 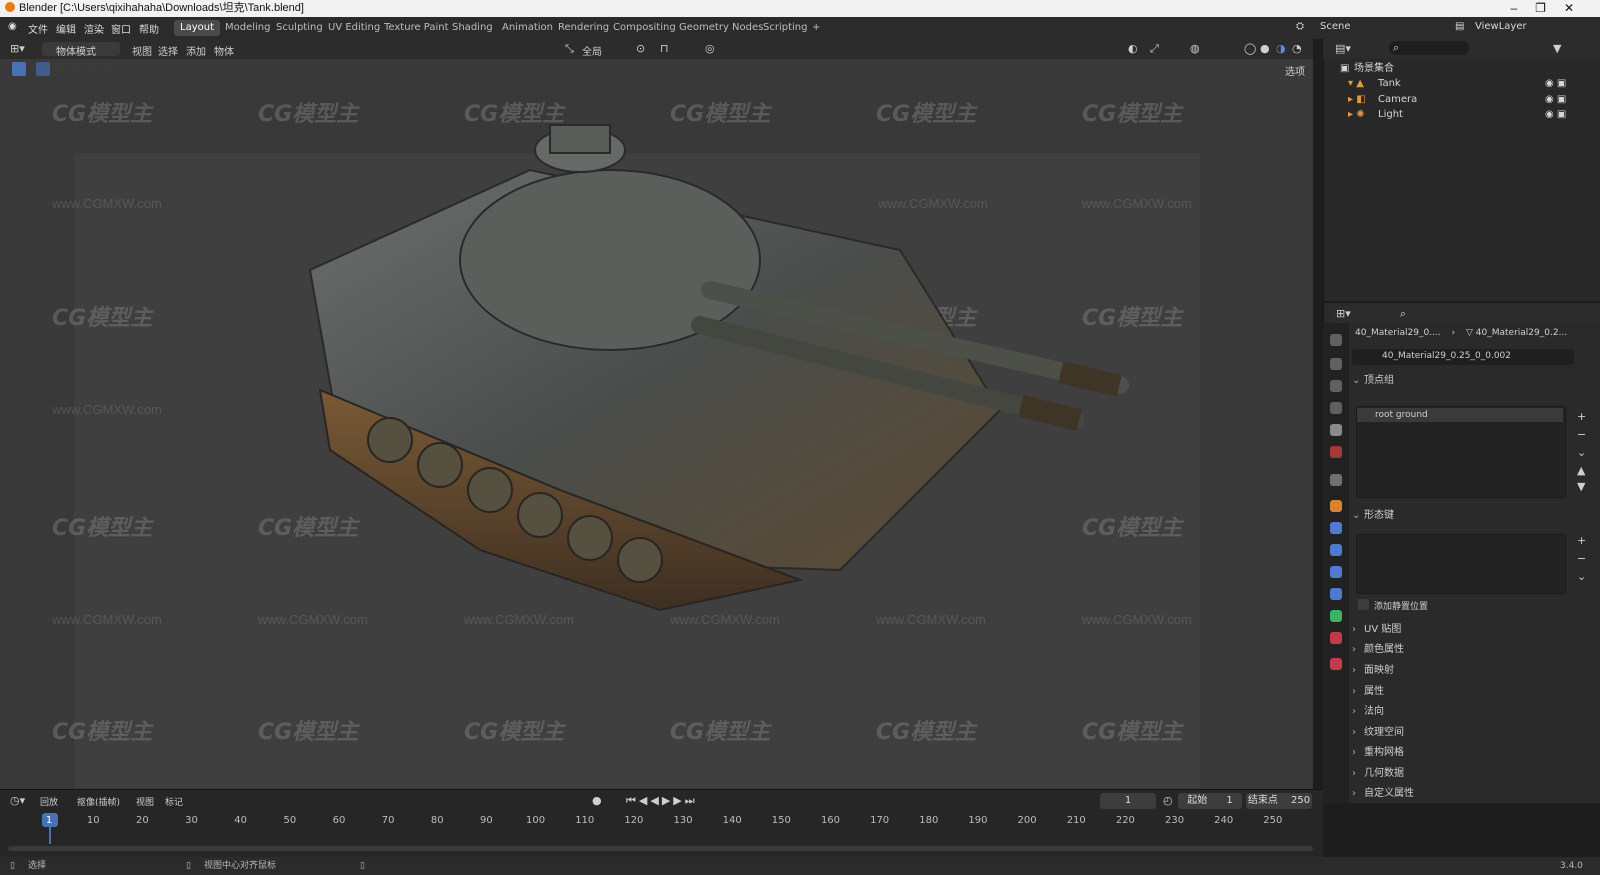 What do you see at coordinates (1429, 48) in the screenshot?
I see `outliner-search-input` at bounding box center [1429, 48].